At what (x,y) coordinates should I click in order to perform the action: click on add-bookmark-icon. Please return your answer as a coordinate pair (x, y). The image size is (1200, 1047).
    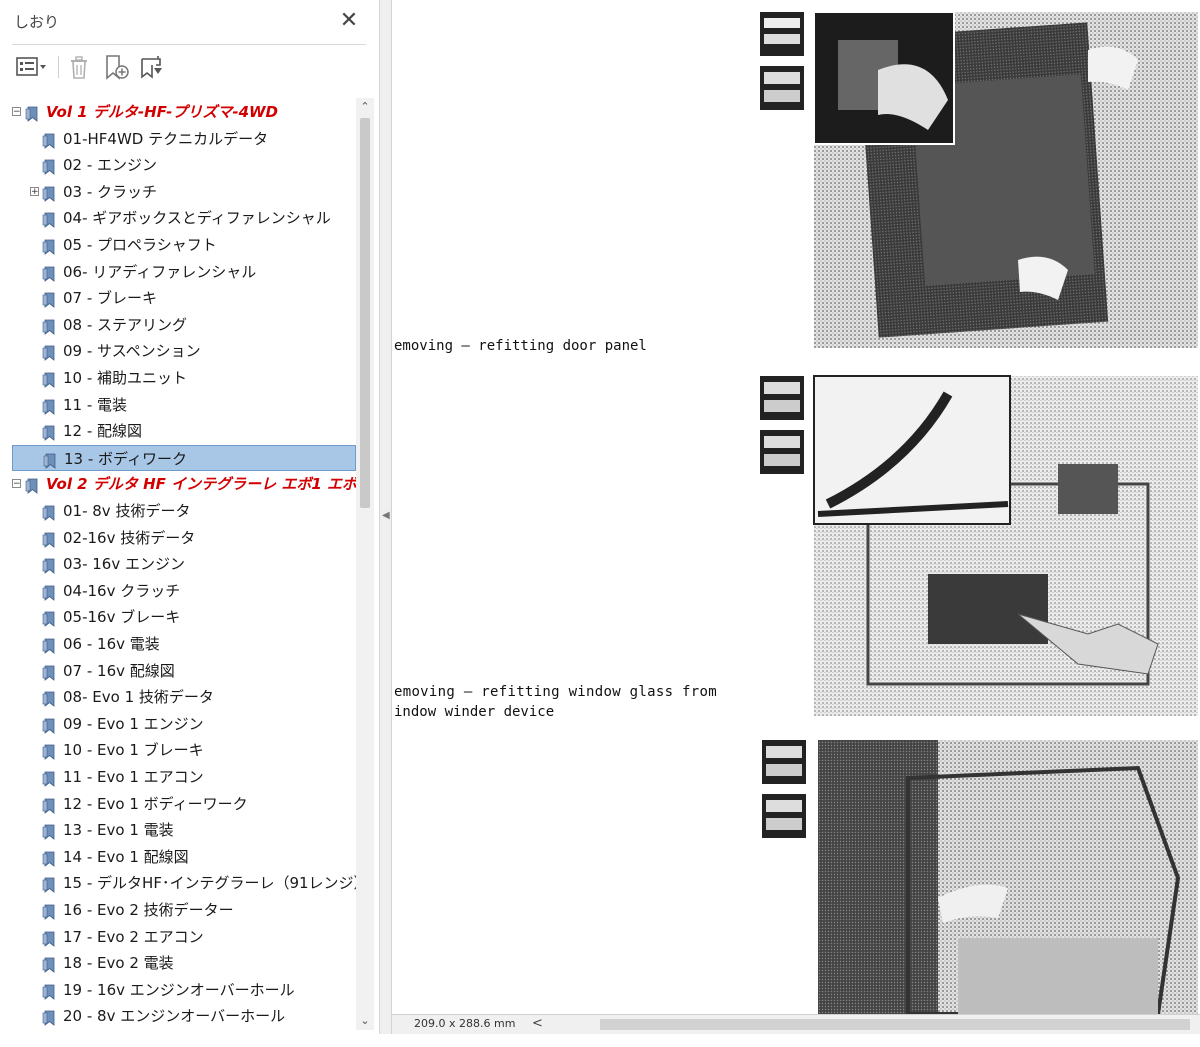
    Looking at the image, I should click on (116, 67).